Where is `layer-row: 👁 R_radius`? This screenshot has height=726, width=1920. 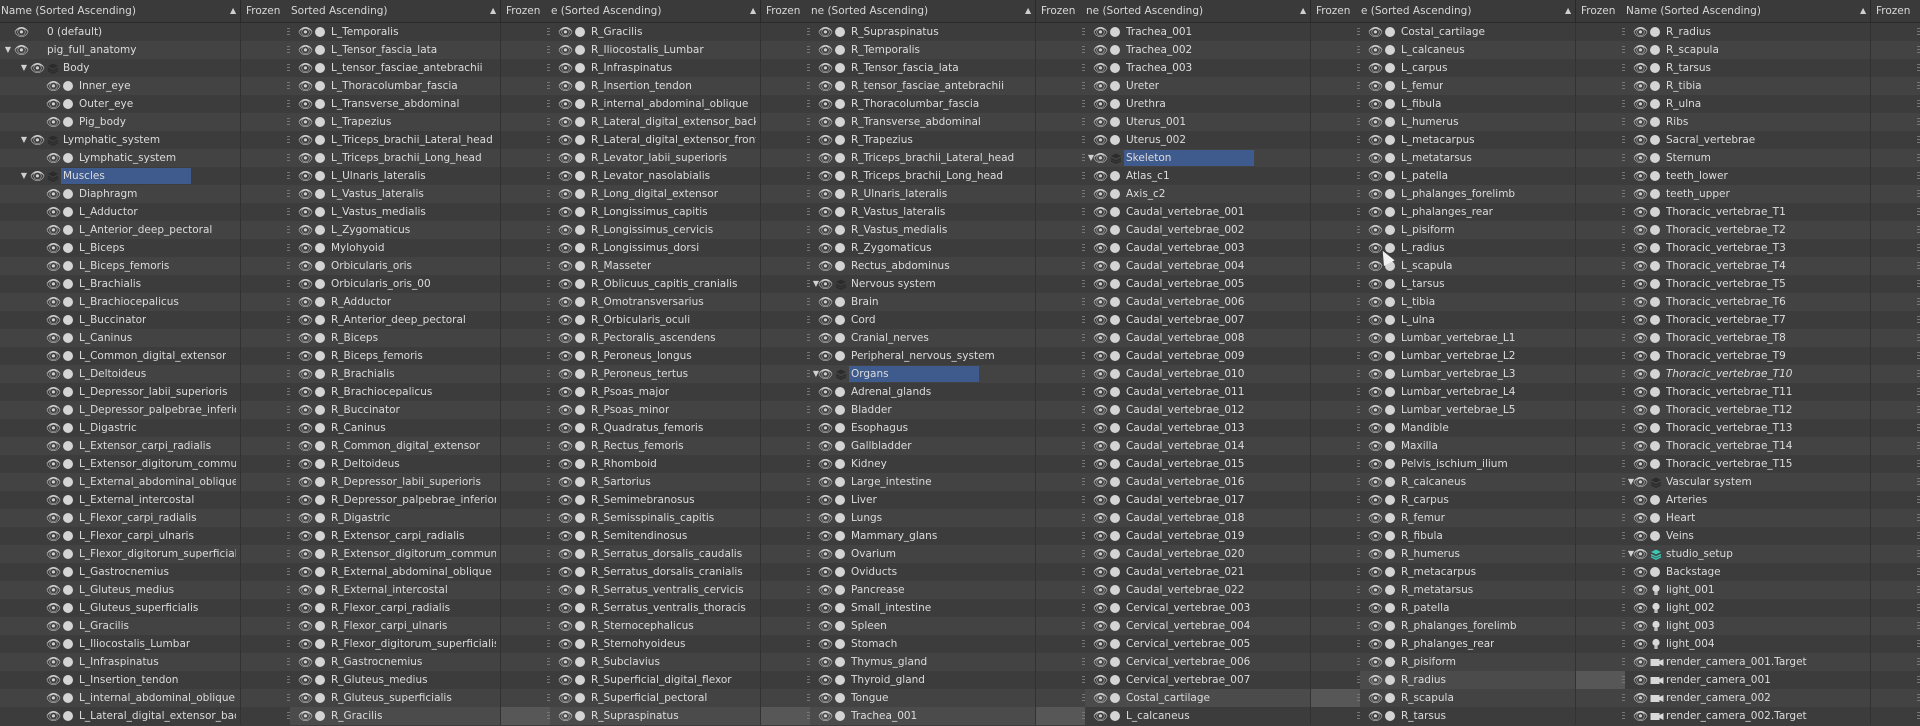
layer-row: 👁 R_radius is located at coordinates (1772, 32).